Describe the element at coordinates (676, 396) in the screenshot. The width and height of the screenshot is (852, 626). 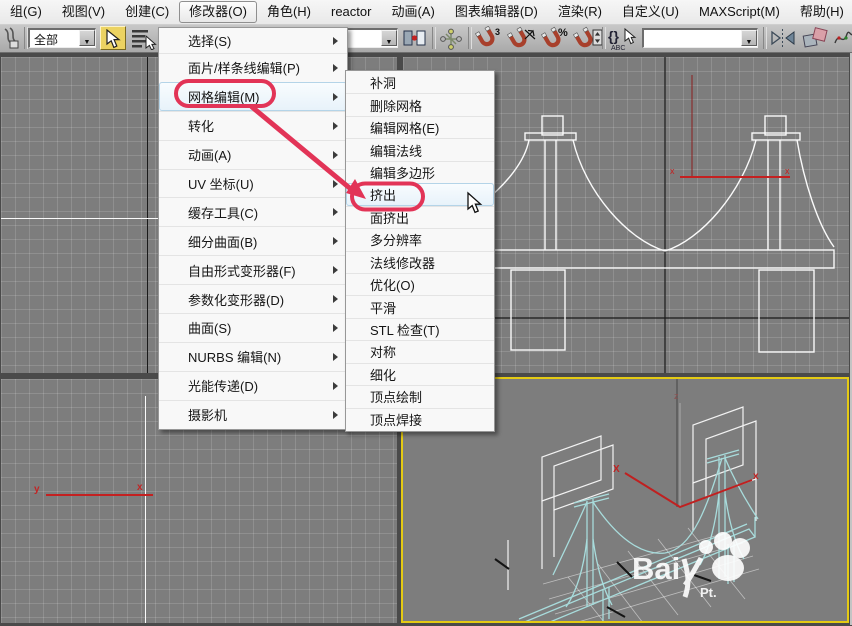
I see `svg-text: z` at that location.